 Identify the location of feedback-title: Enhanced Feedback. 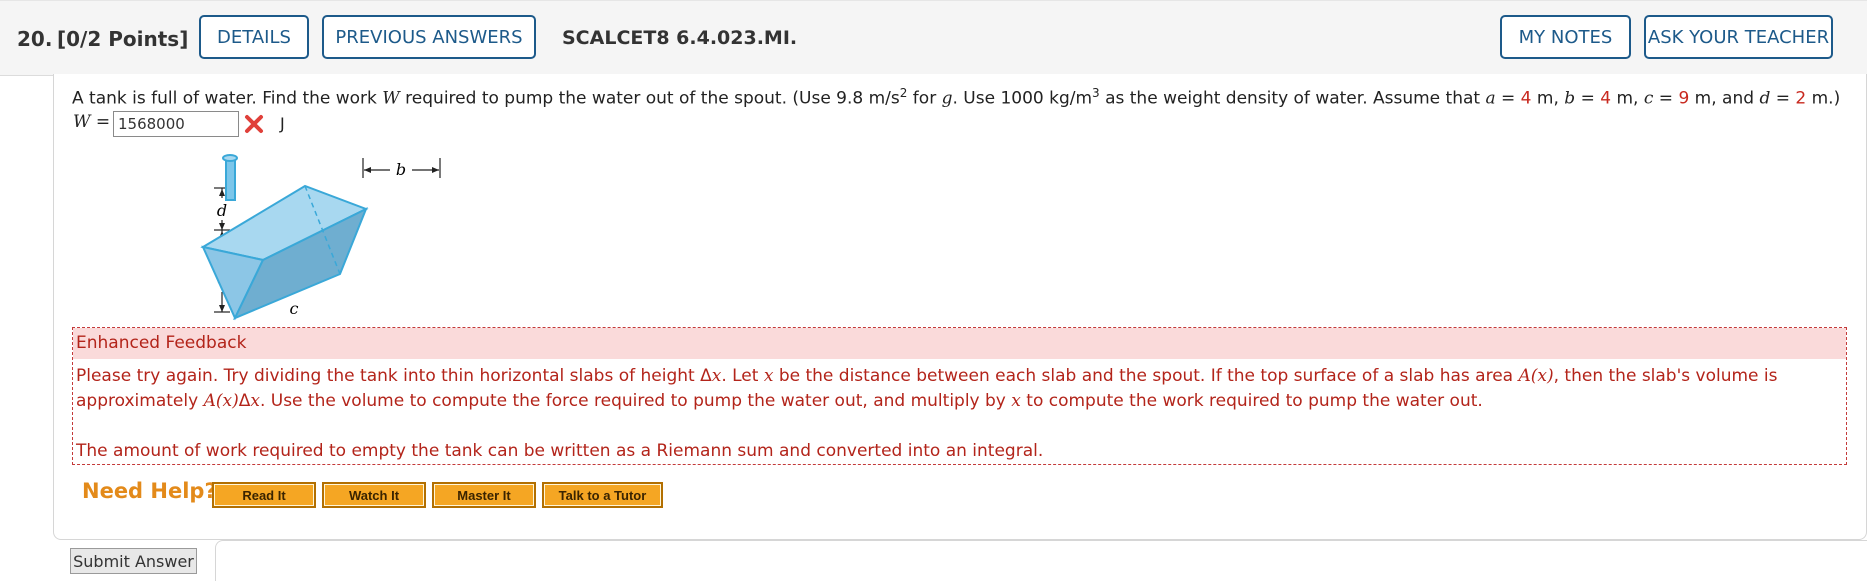
(959, 343).